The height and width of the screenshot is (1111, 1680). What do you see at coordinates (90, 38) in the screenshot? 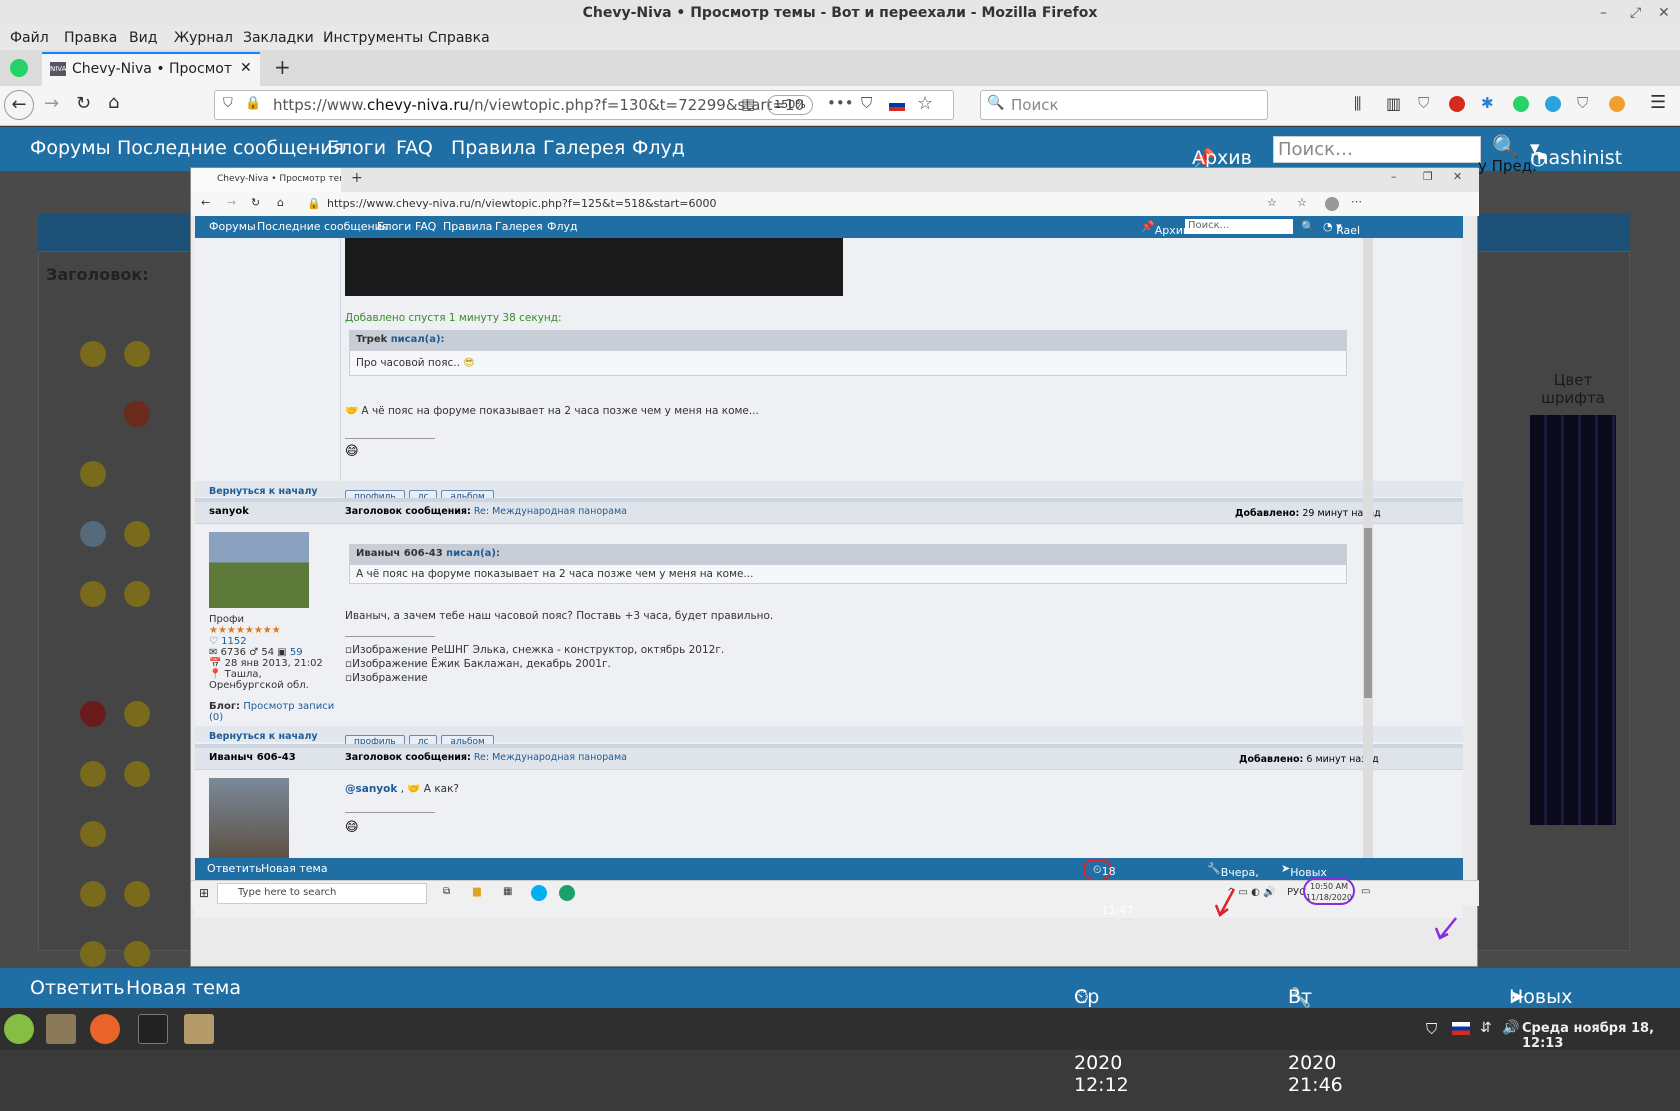
I see `menu-edit: Правка` at bounding box center [90, 38].